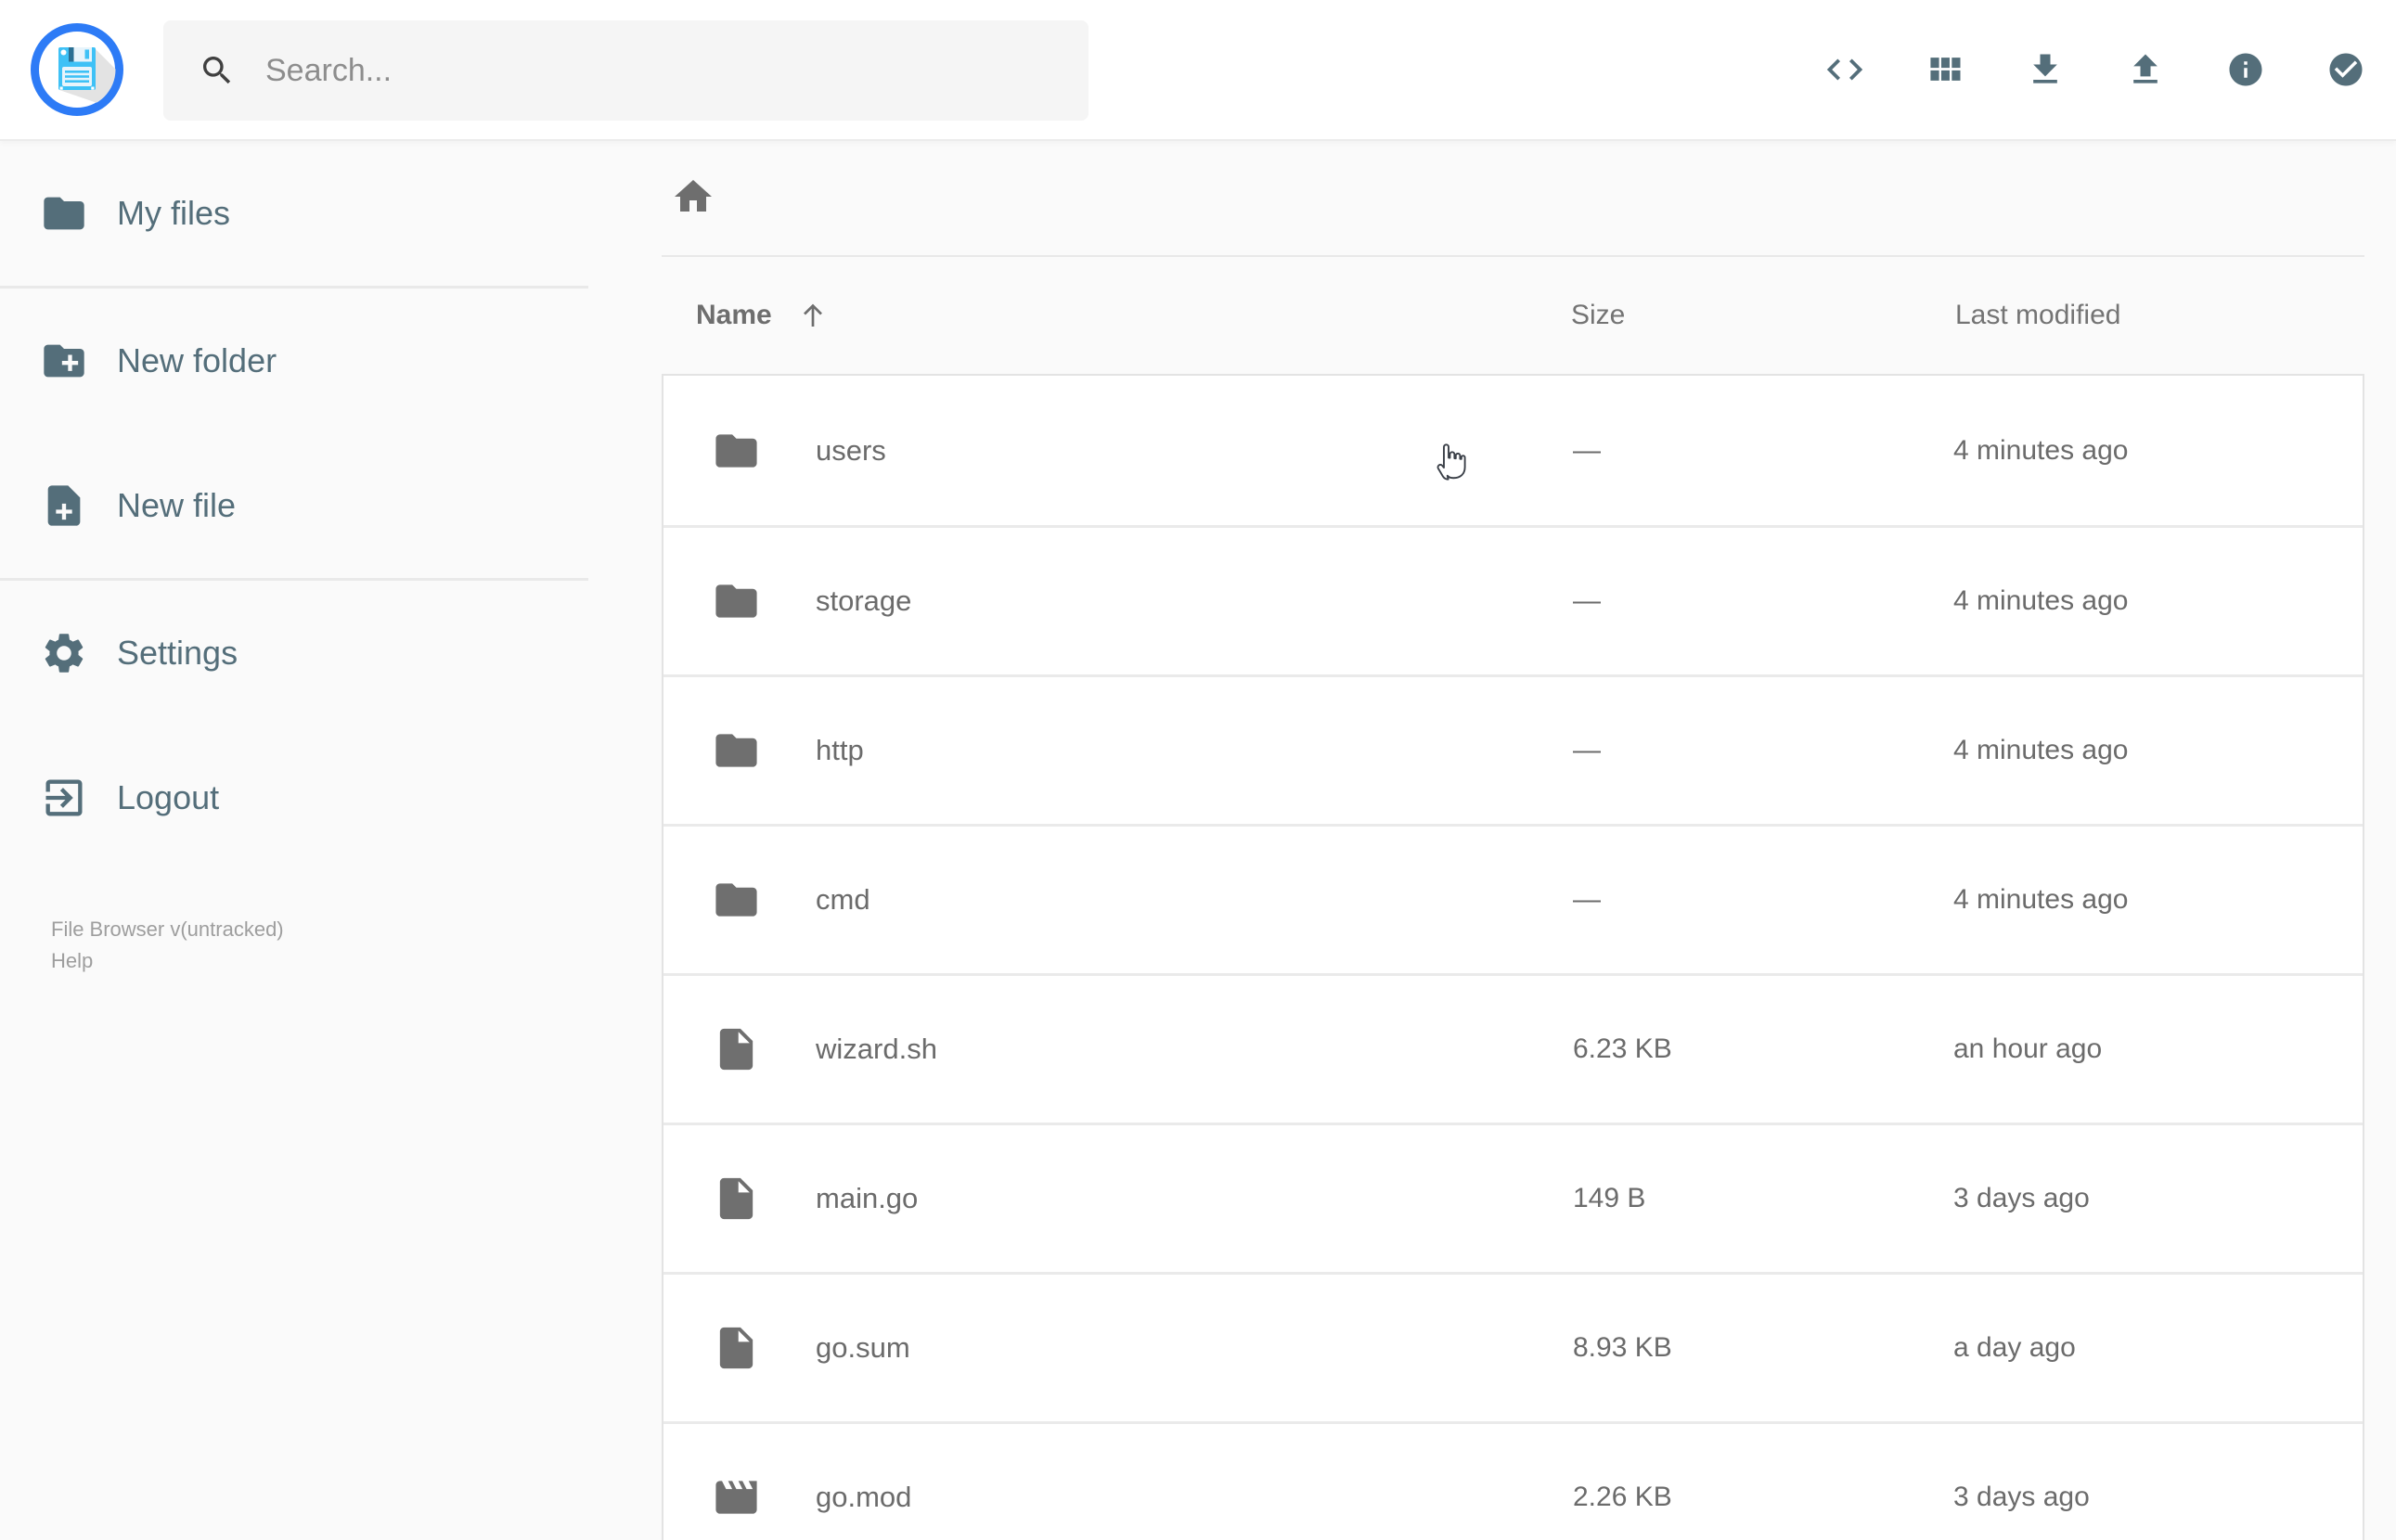 Image resolution: width=2396 pixels, height=1540 pixels. I want to click on grid-view-icon, so click(1945, 71).